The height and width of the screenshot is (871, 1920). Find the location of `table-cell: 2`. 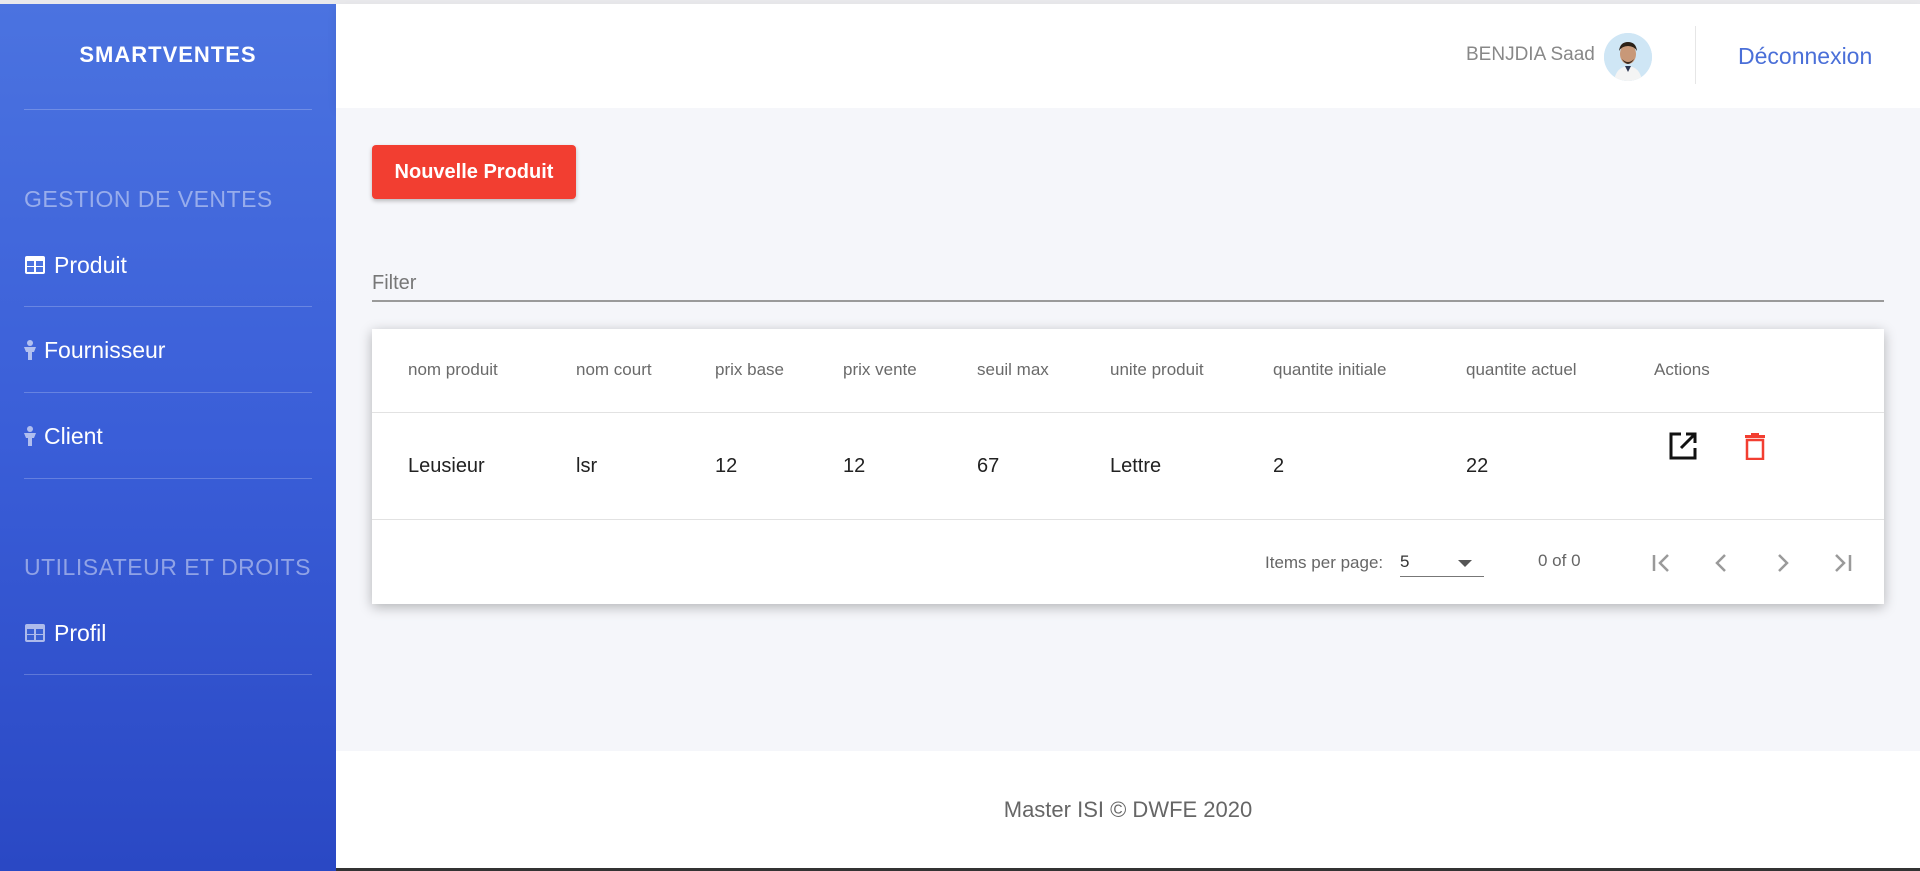

table-cell: 2 is located at coordinates (1279, 466).